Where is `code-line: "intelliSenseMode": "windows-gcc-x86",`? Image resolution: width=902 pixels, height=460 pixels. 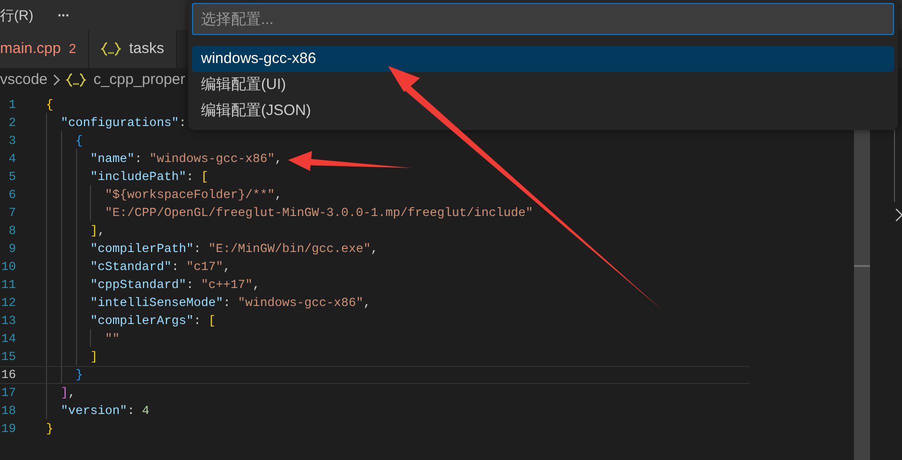
code-line: "intelliSenseMode": "windows-gcc-x86", is located at coordinates (230, 303).